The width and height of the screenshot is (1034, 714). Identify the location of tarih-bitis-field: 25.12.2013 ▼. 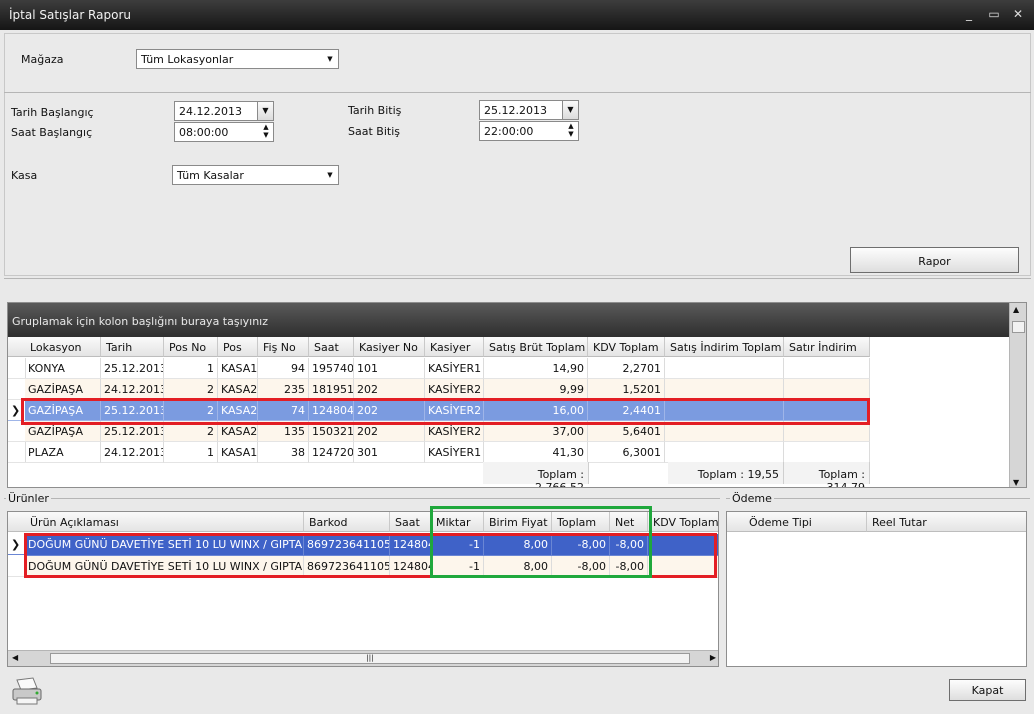
(529, 110).